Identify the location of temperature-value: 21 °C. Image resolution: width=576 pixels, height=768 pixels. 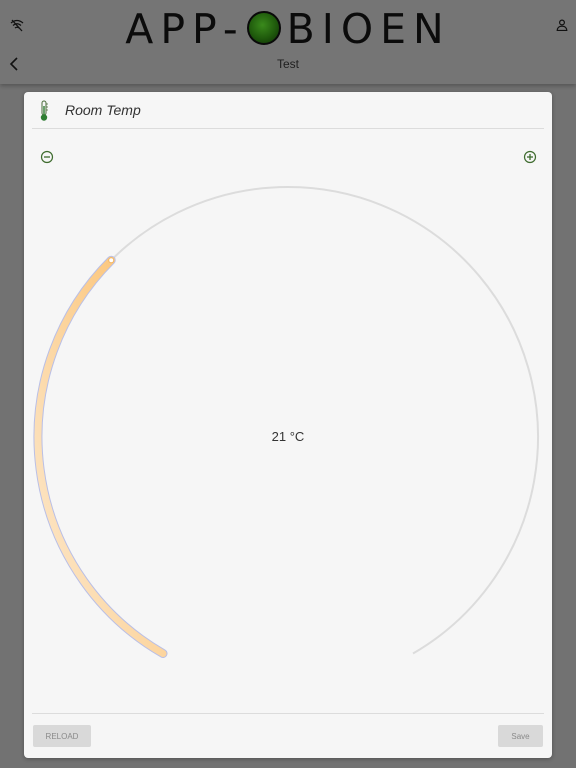
(288, 436).